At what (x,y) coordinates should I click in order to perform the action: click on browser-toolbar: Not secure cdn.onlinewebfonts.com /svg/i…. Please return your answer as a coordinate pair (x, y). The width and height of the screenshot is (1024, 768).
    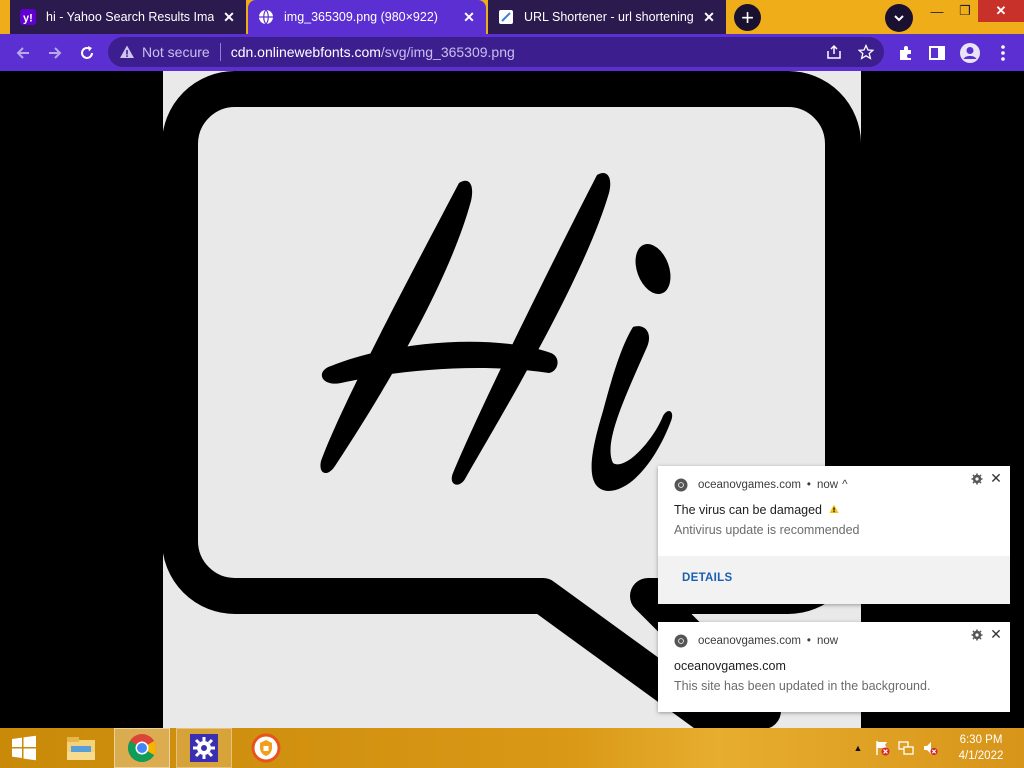
    Looking at the image, I should click on (512, 52).